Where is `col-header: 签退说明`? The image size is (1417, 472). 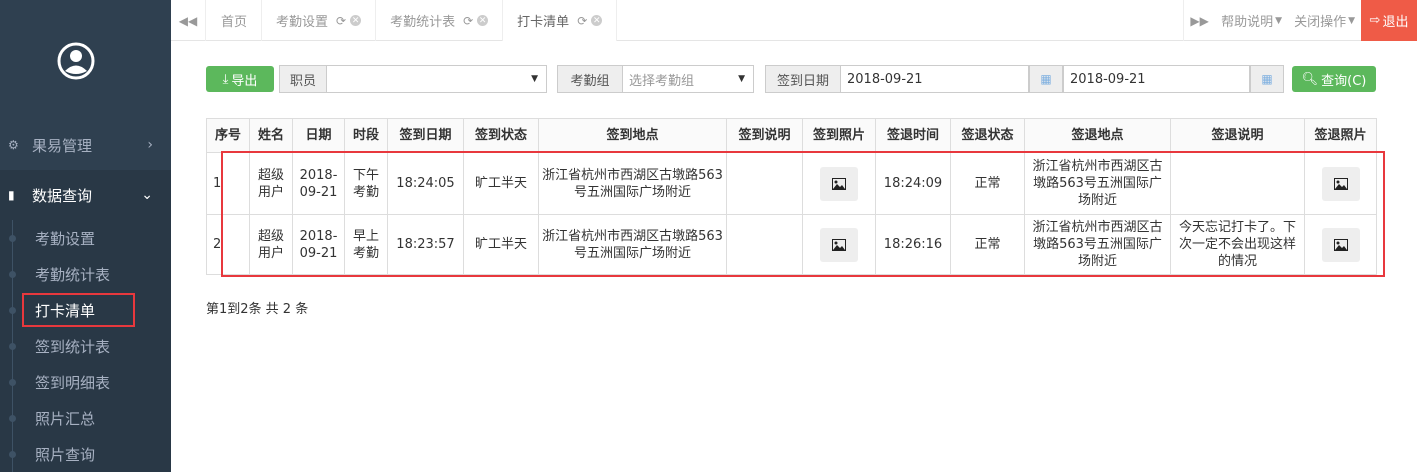 col-header: 签退说明 is located at coordinates (1237, 135).